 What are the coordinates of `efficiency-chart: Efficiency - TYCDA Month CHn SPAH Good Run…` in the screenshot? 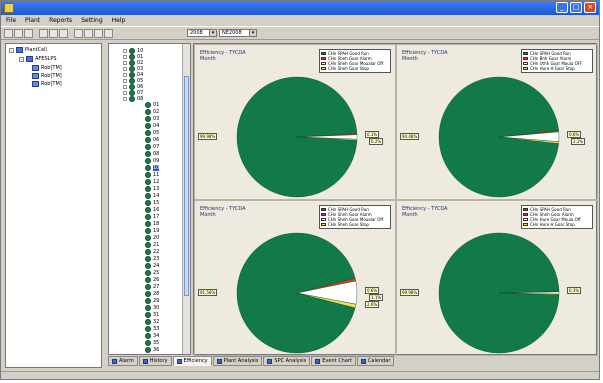 It's located at (295, 278).